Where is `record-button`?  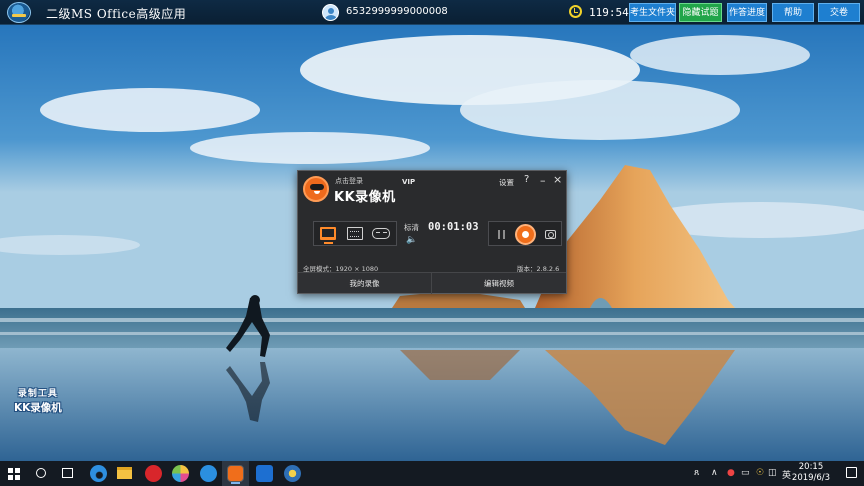
record-button is located at coordinates (525, 234).